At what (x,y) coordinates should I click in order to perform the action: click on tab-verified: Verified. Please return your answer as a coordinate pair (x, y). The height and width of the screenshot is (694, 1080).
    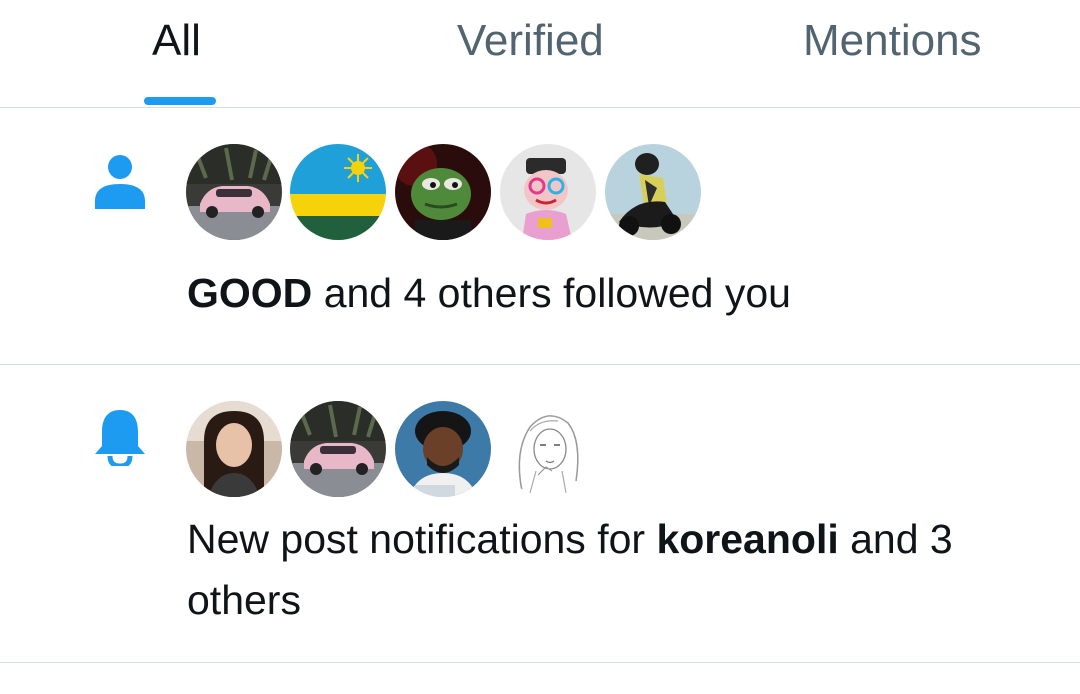
    Looking at the image, I should click on (540, 54).